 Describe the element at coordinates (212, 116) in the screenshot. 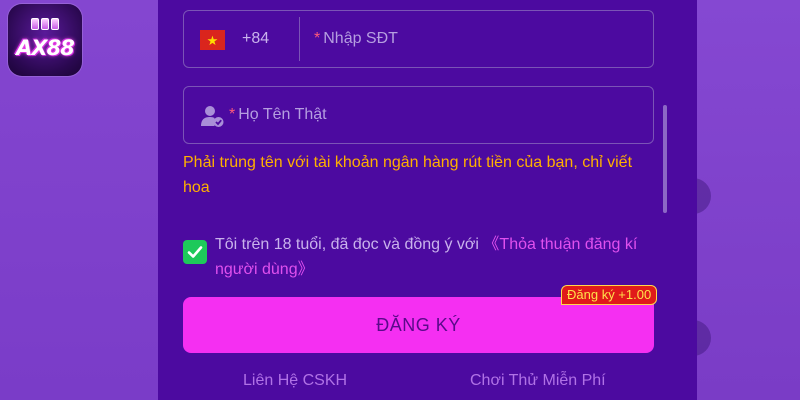

I see `user-verified-icon` at that location.